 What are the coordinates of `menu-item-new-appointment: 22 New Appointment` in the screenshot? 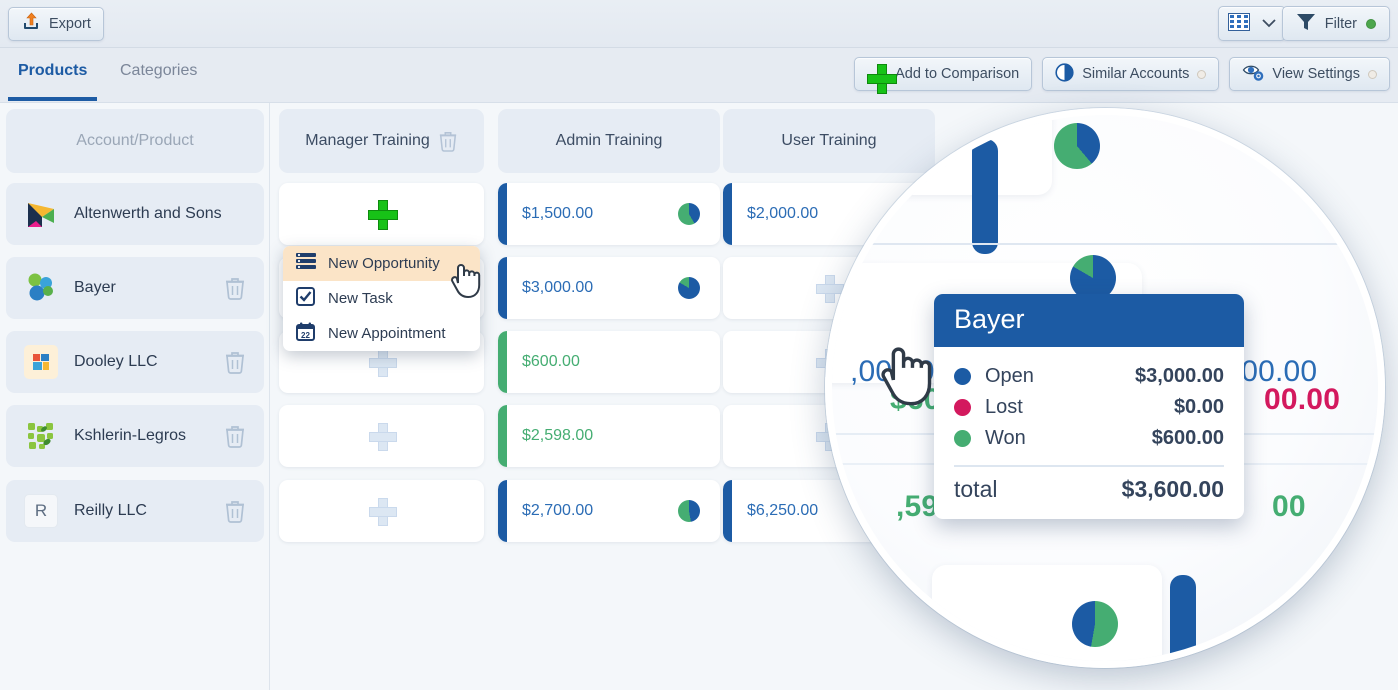 It's located at (381, 333).